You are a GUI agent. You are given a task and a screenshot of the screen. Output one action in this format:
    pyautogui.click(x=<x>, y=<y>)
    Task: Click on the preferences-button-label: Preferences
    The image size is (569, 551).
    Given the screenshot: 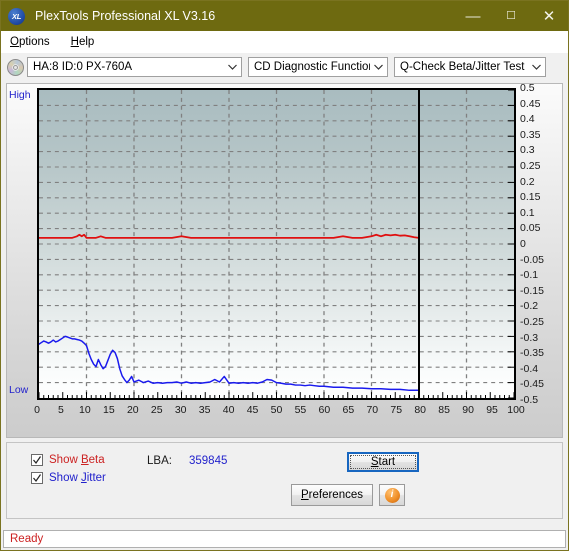 What is the action you would take?
    pyautogui.click(x=331, y=495)
    